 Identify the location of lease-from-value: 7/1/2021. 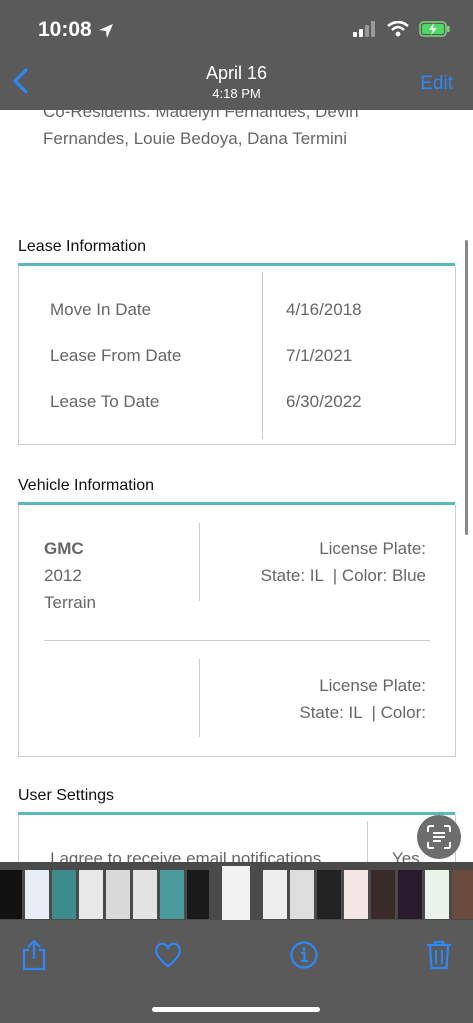
(319, 355).